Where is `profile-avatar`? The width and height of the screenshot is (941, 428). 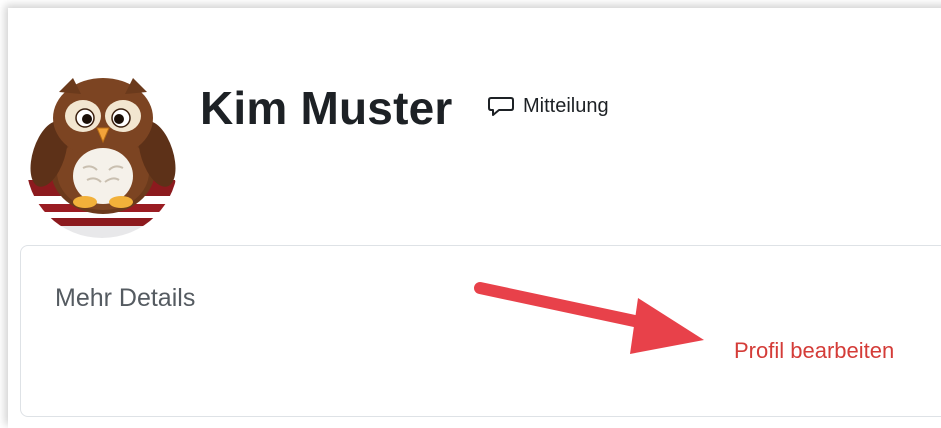 profile-avatar is located at coordinates (102, 155).